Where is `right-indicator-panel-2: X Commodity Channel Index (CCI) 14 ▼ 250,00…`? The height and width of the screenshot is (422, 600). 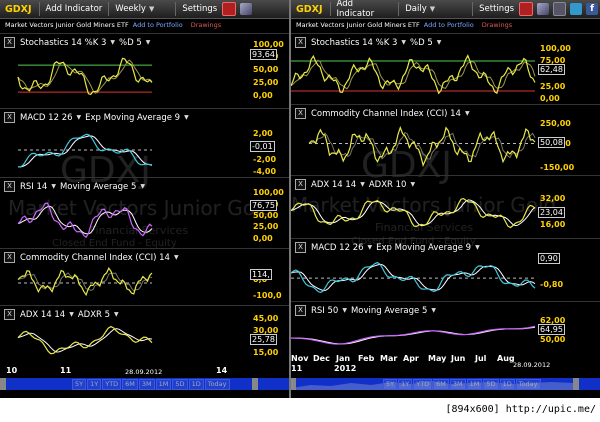 right-indicator-panel-2: X Commodity Channel Index (CCI) 14 ▼ 250,00… is located at coordinates (445, 139).